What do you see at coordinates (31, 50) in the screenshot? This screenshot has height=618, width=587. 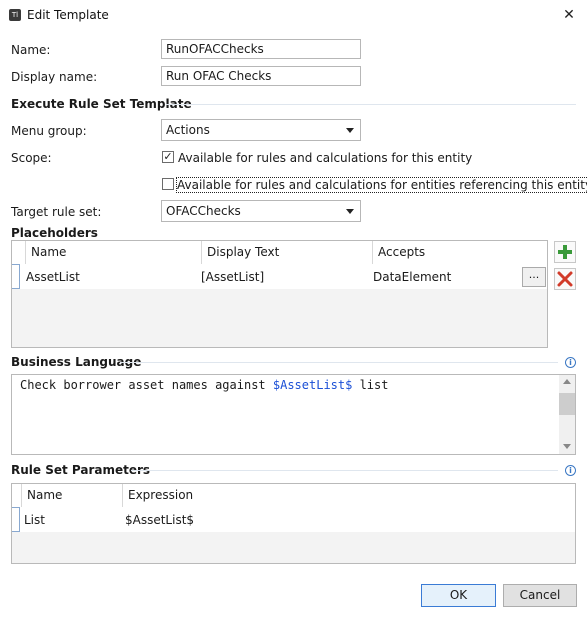 I see `name-label: Name:` at bounding box center [31, 50].